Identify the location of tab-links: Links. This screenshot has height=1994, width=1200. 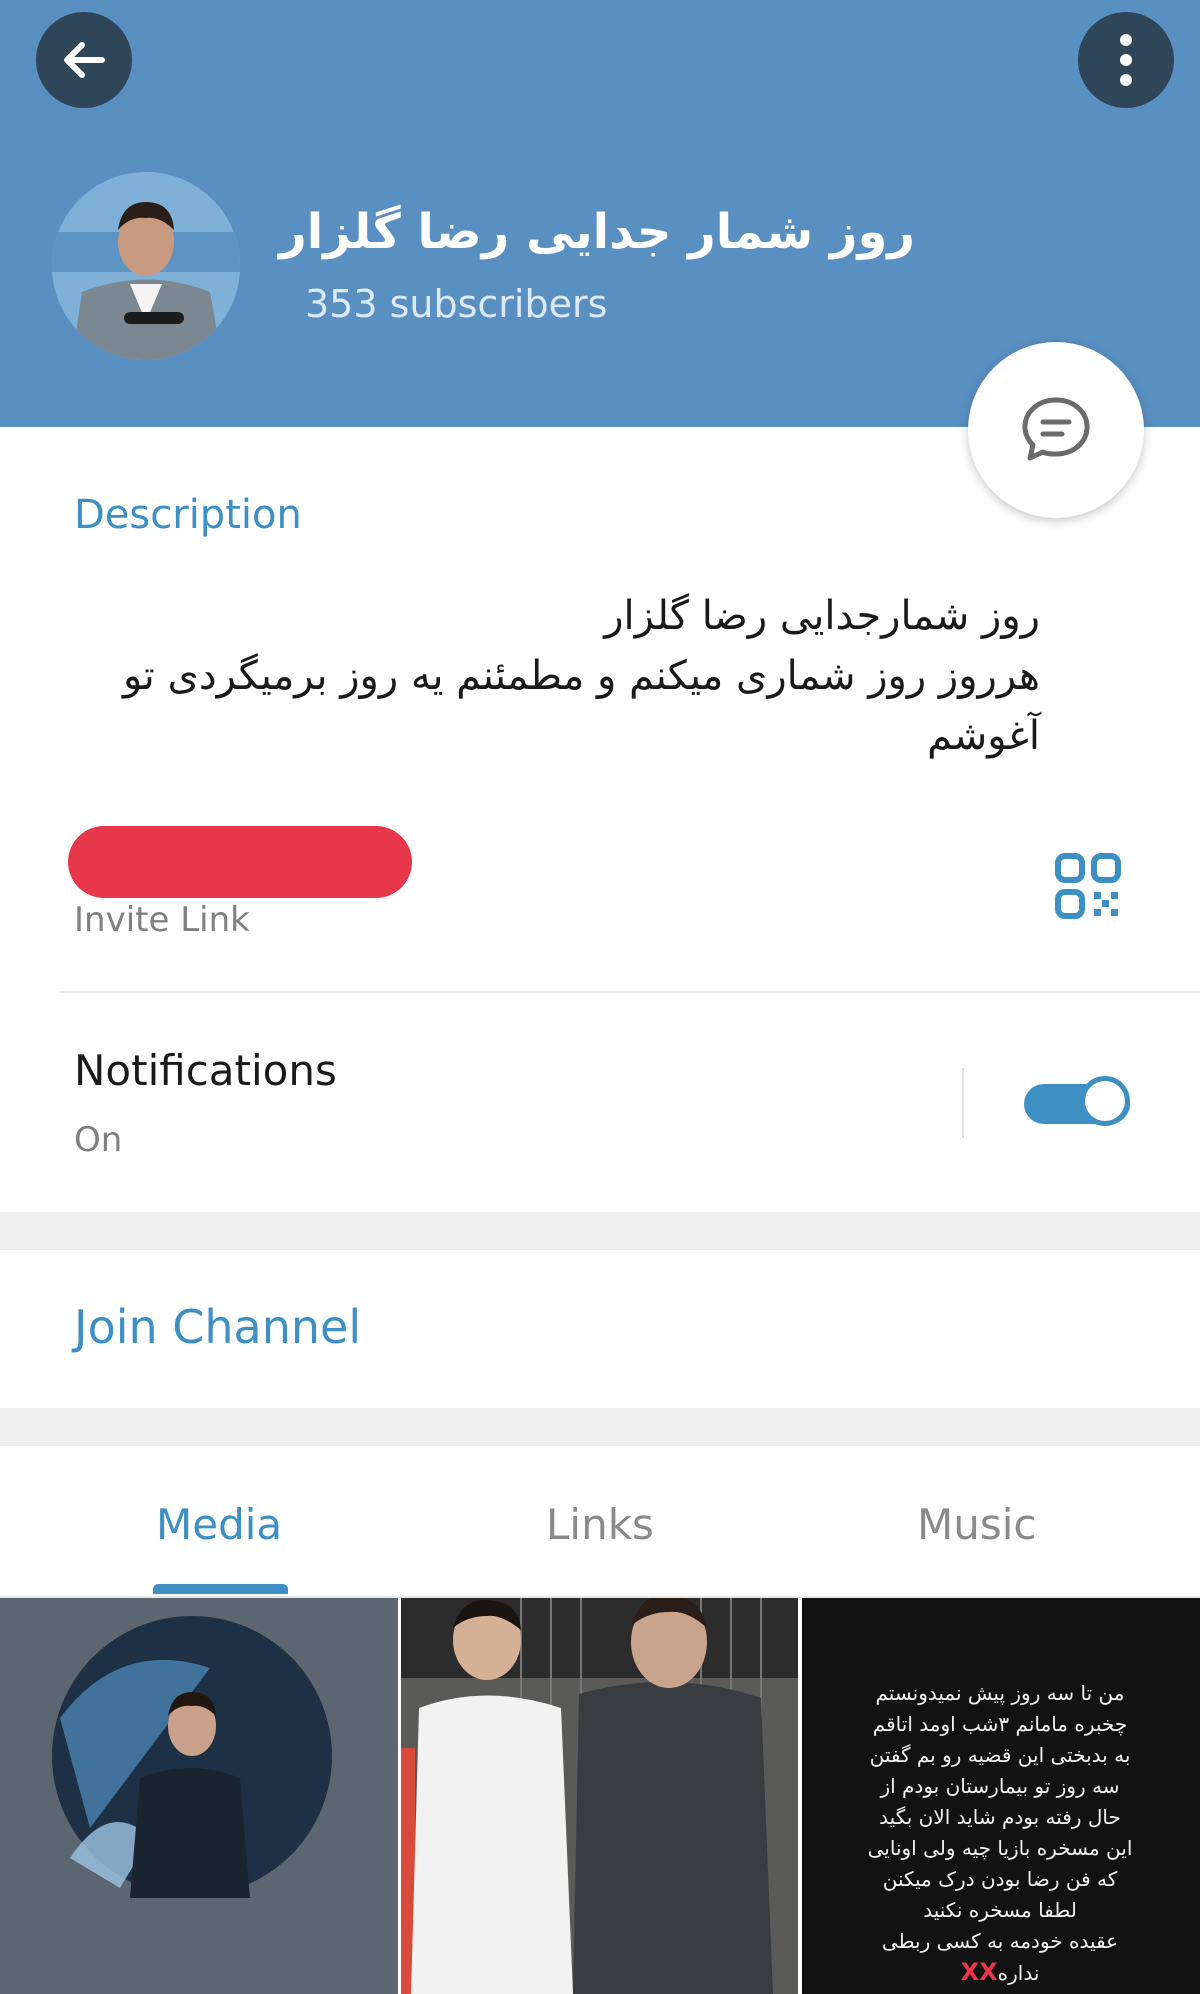
(600, 1524).